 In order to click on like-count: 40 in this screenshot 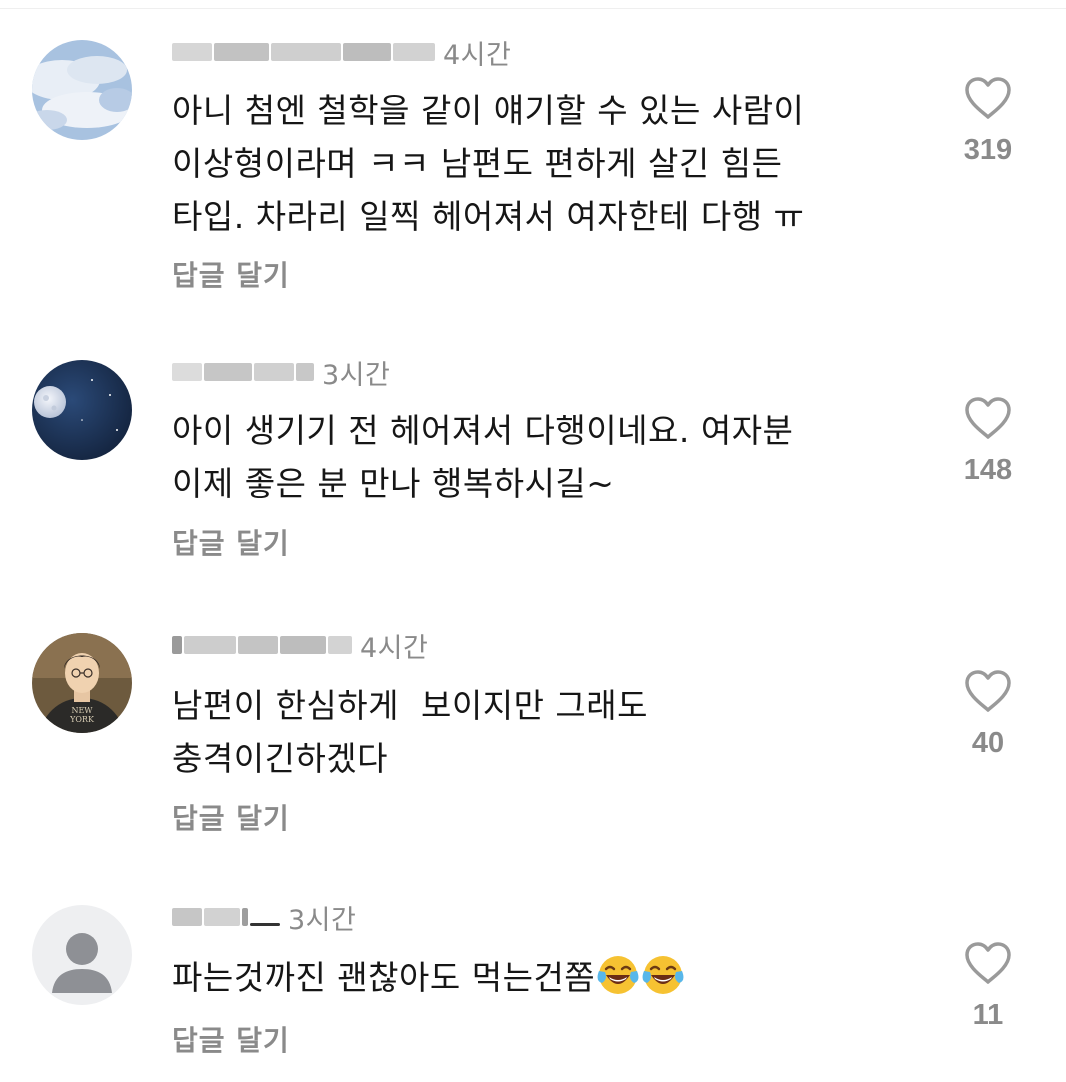, I will do `click(988, 743)`.